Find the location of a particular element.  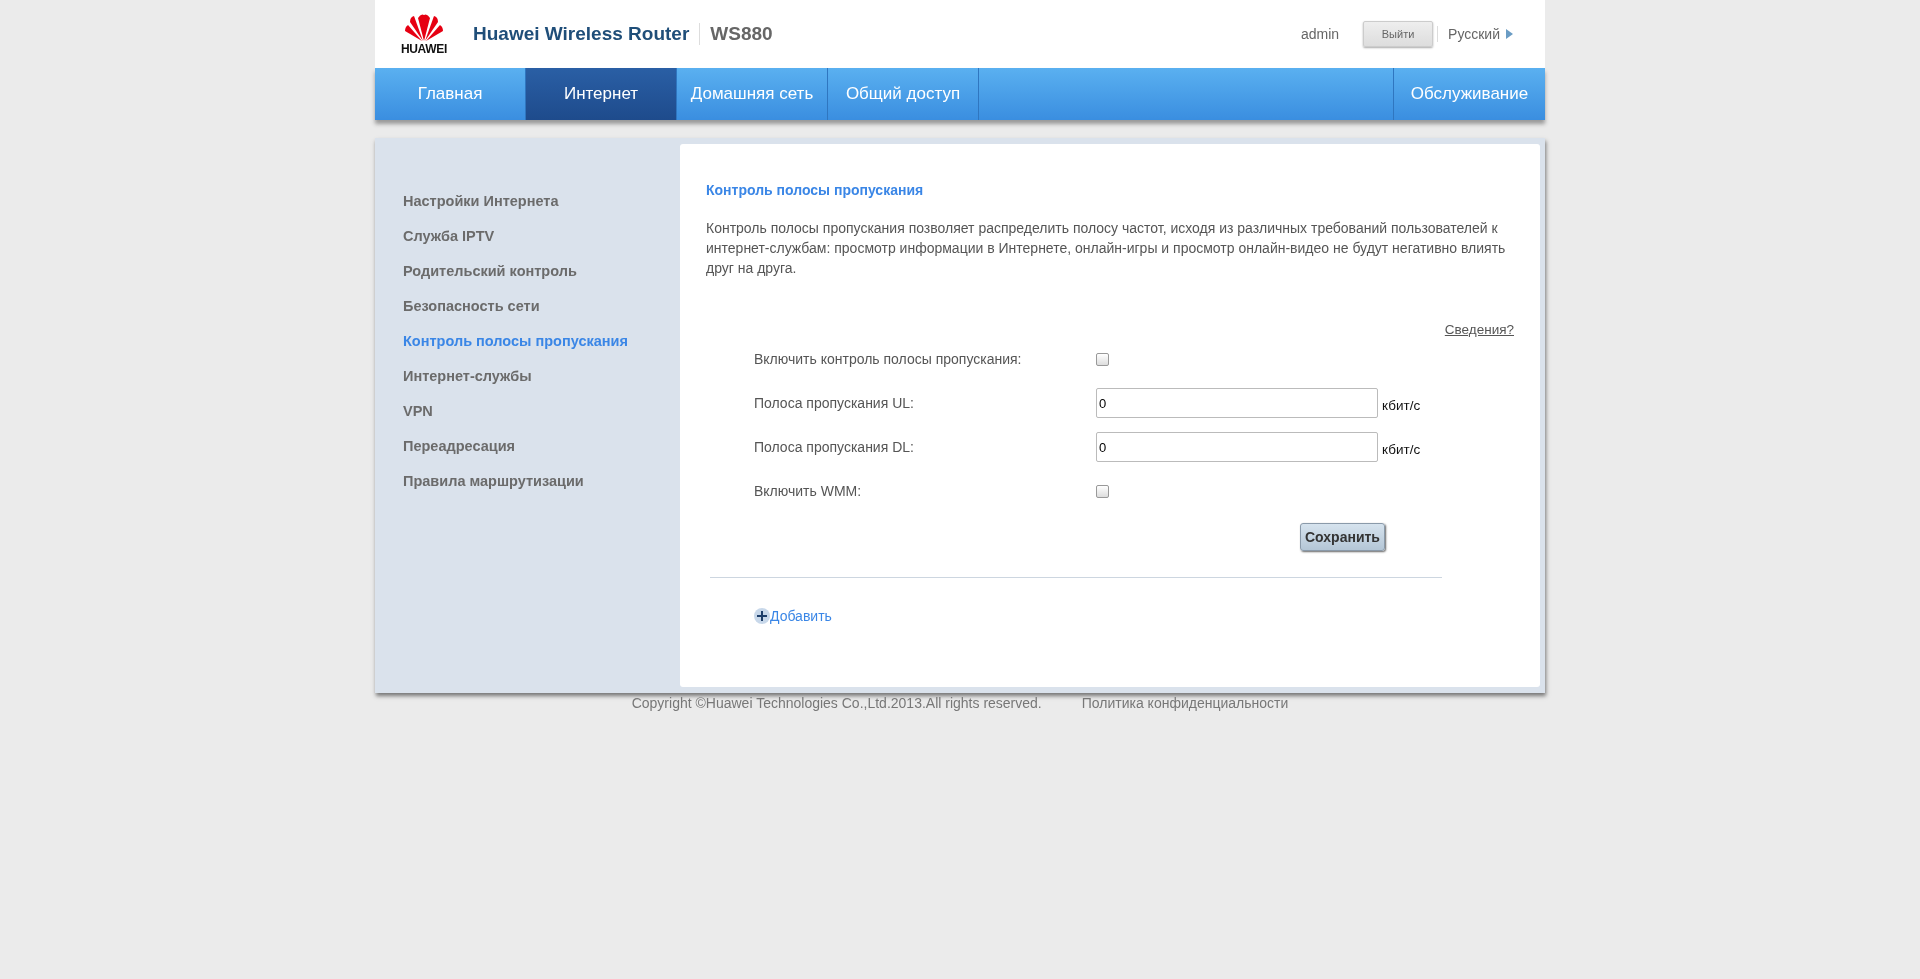

plus-icon is located at coordinates (762, 616).